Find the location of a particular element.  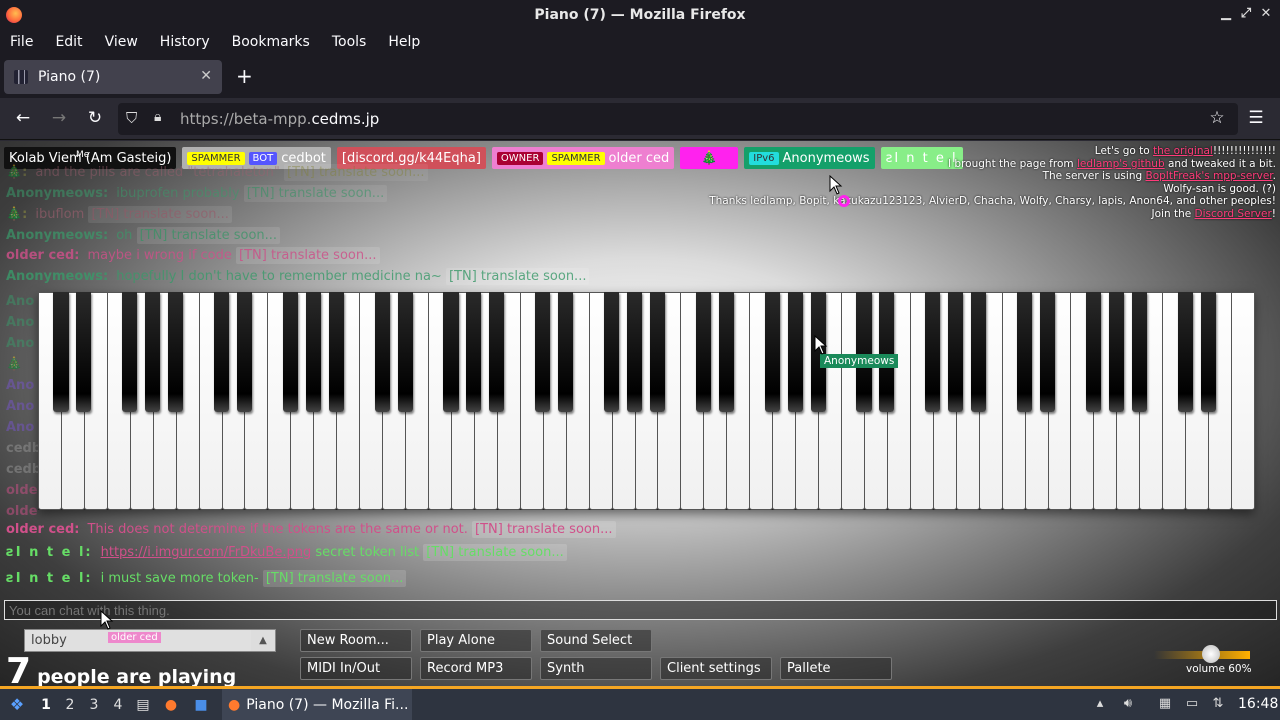

synth-button: Synth is located at coordinates (596, 668).